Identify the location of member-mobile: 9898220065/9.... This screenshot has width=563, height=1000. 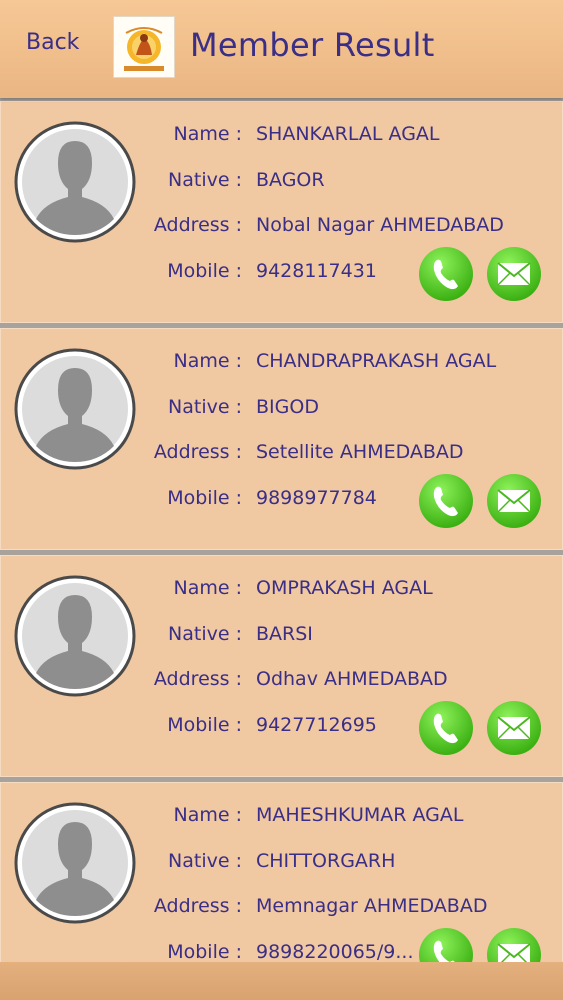
(335, 951).